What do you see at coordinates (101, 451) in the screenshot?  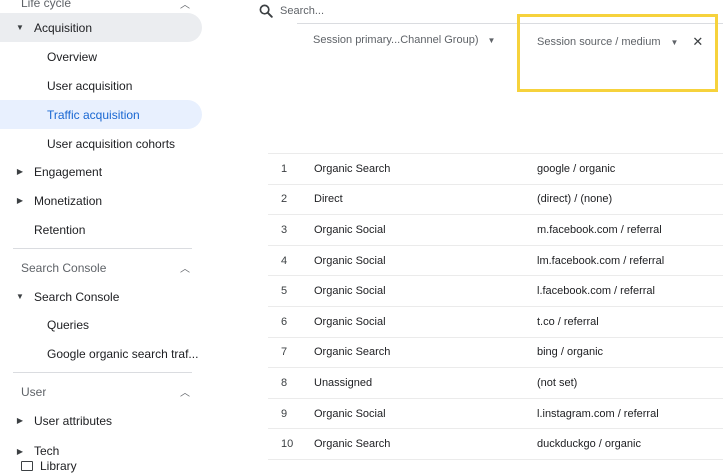 I see `sidebar-item-tech: ▶ Tech` at bounding box center [101, 451].